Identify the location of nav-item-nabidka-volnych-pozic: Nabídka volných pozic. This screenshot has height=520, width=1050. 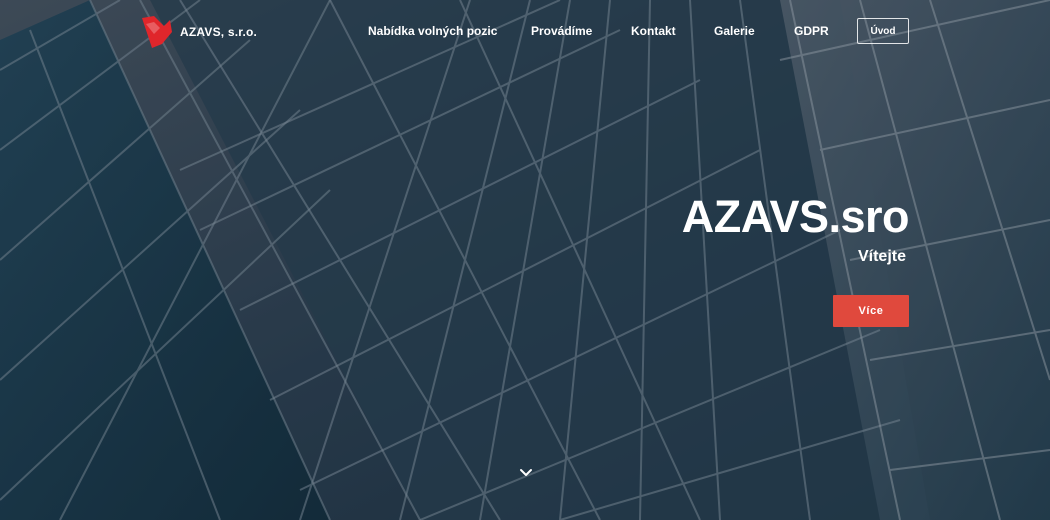
(432, 31).